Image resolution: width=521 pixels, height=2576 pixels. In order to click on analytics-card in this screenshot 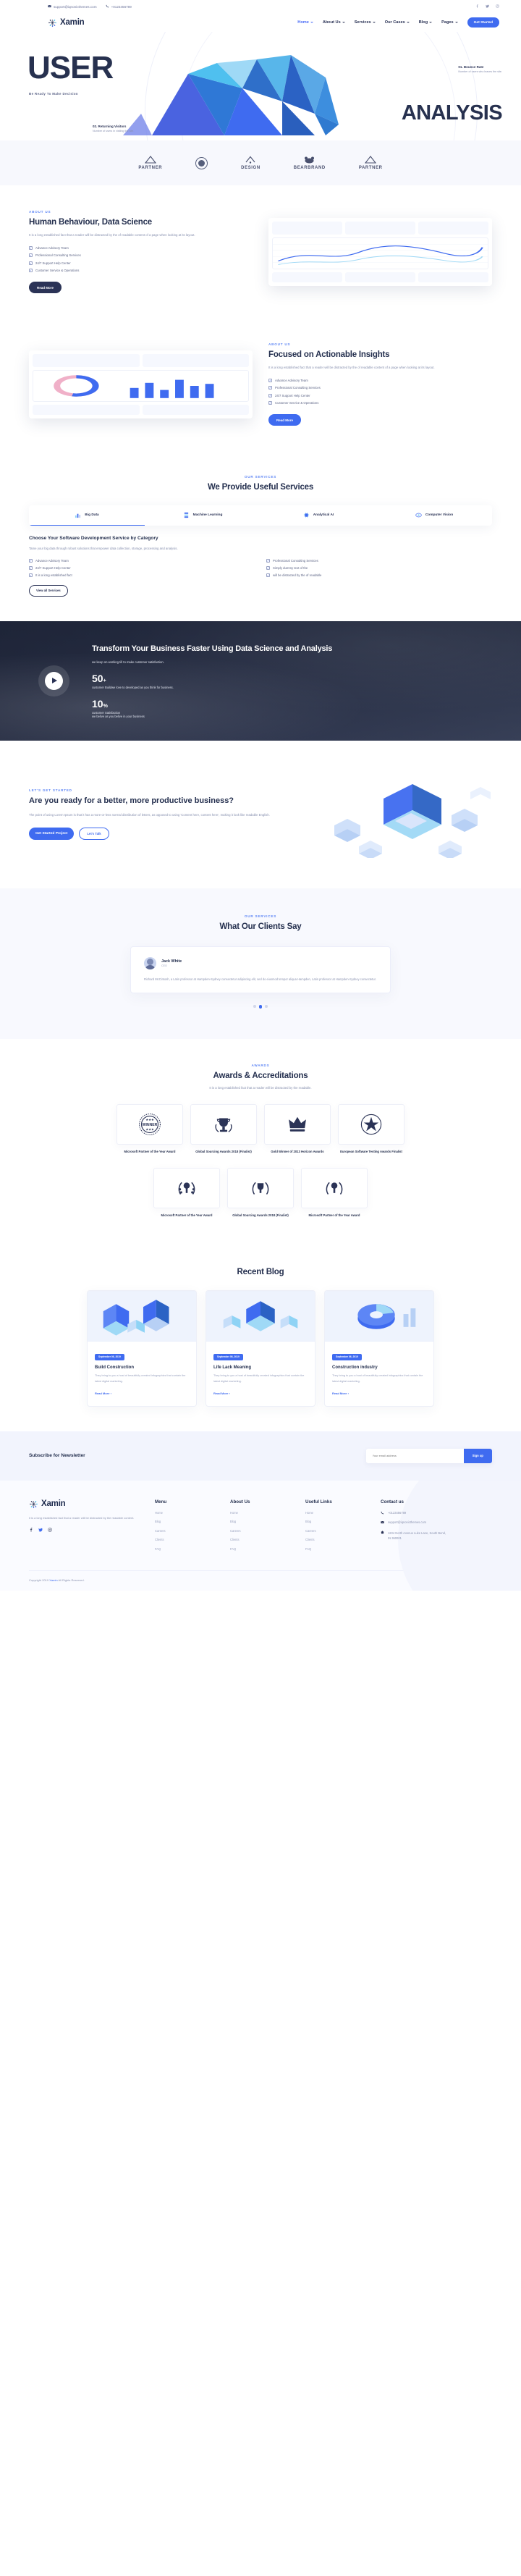, I will do `click(86, 360)`.